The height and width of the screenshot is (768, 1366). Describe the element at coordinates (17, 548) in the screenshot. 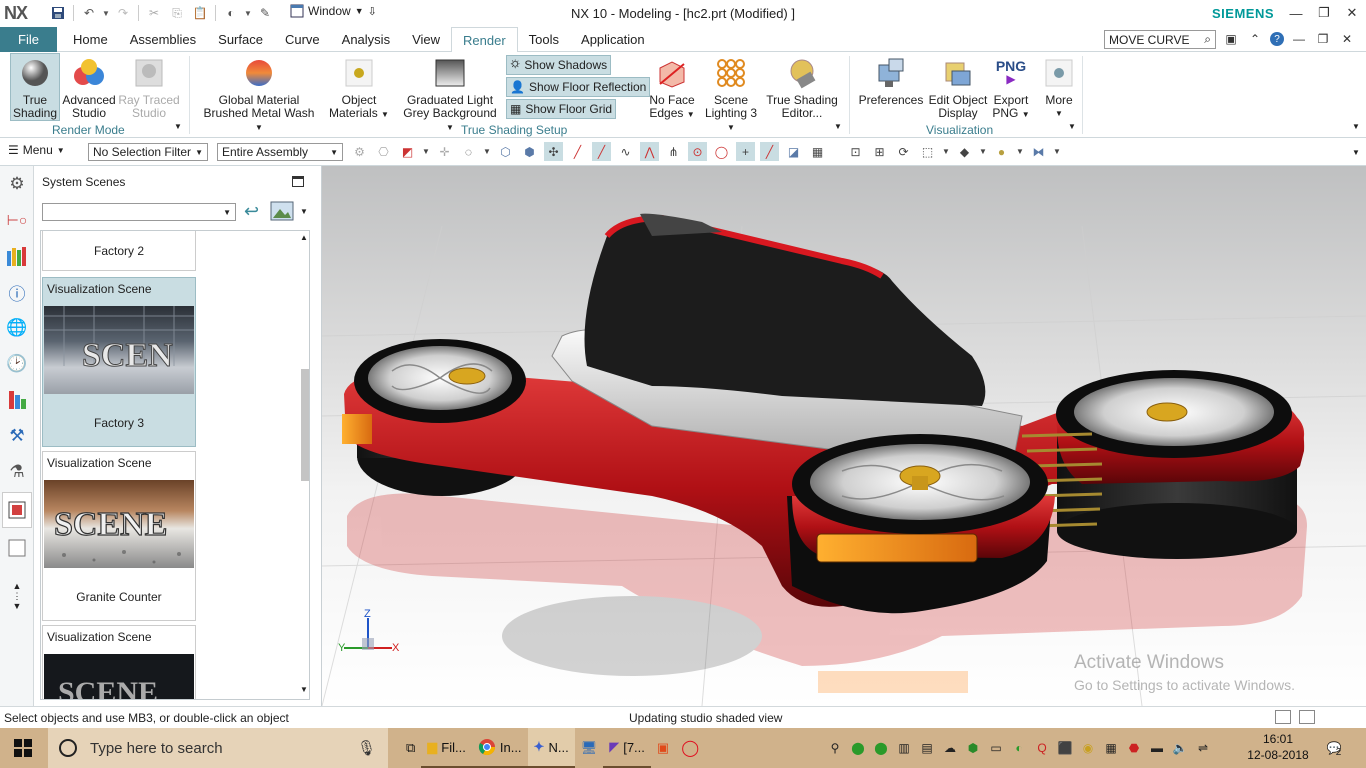

I see `blank-page-icon` at that location.